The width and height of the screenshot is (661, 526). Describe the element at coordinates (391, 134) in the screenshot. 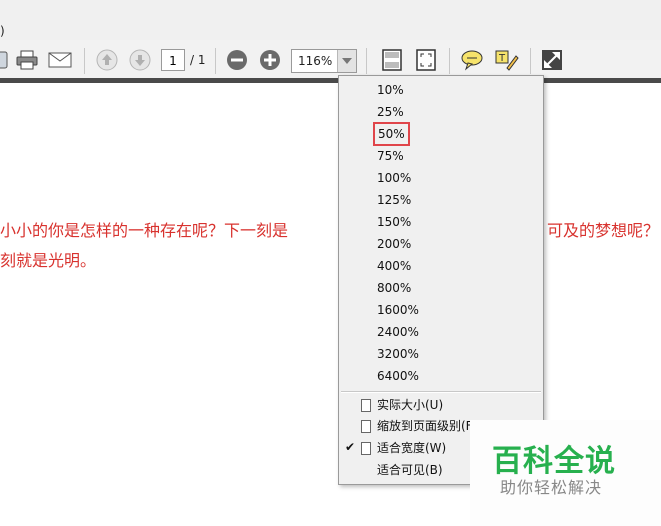

I see `zoom-option-50: 50%` at that location.